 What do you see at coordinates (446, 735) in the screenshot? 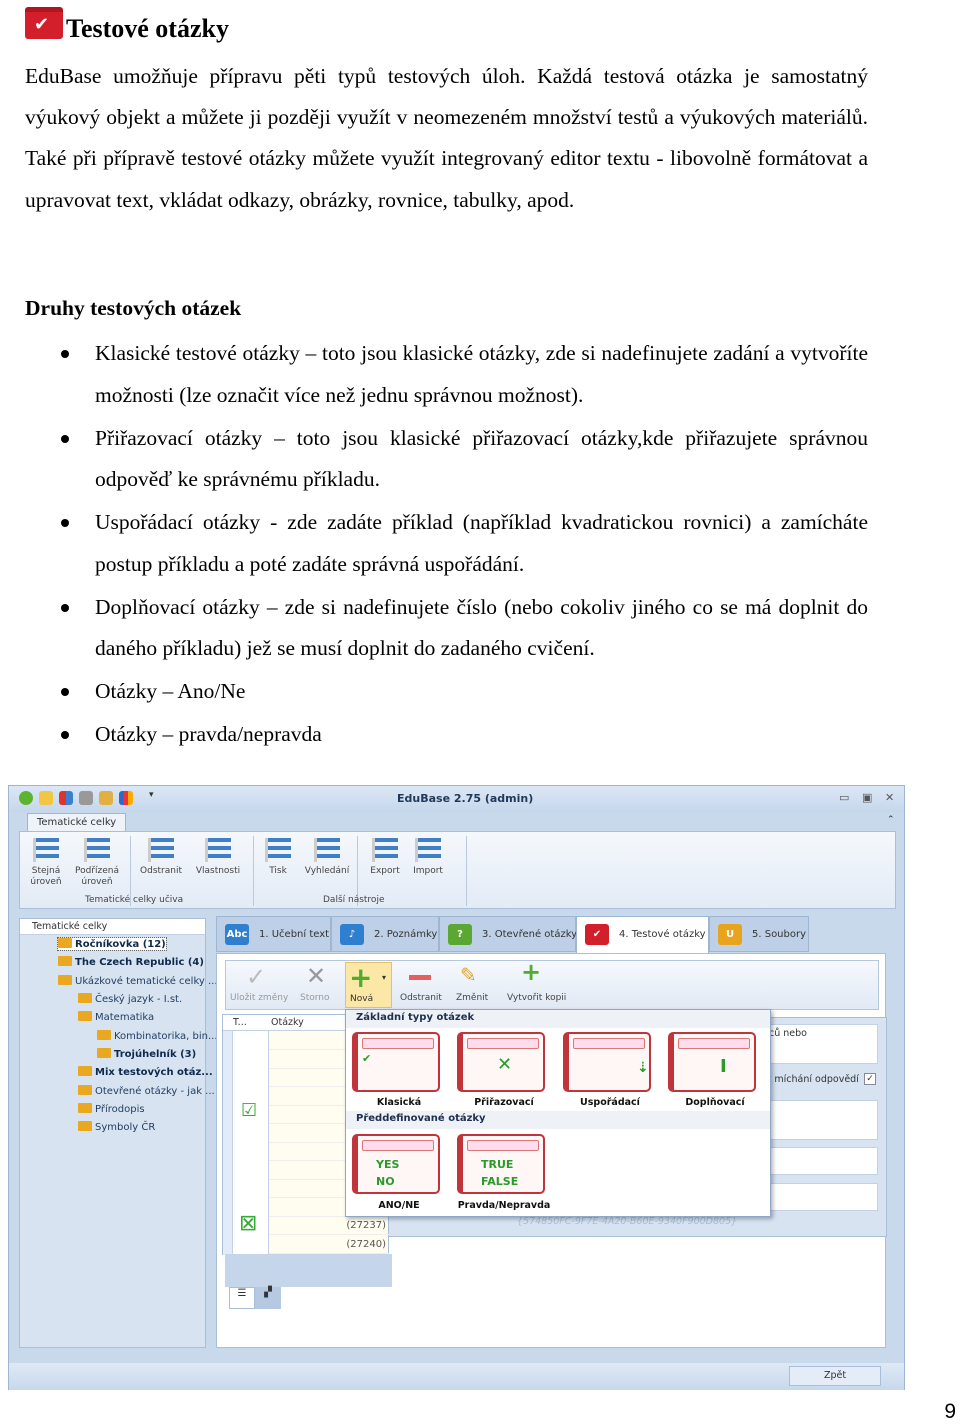
I see `list-item: Otázky – pravda/nepravda` at bounding box center [446, 735].